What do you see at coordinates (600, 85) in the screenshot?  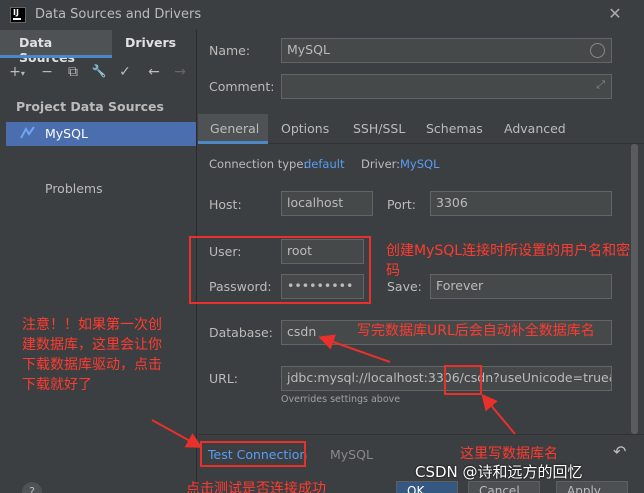 I see `expand-icon: ⤢` at bounding box center [600, 85].